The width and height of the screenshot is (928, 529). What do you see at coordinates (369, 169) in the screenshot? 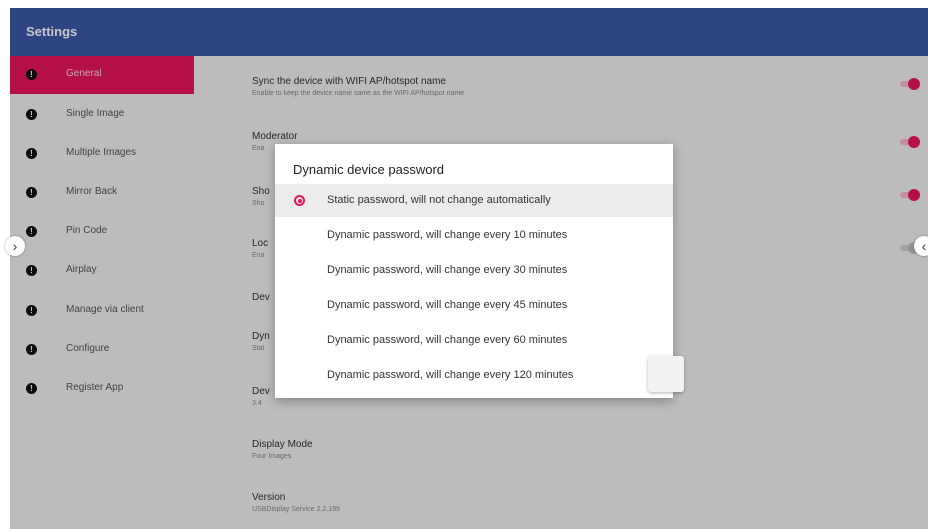
I see `dialog-title: Dynamic device password` at bounding box center [369, 169].